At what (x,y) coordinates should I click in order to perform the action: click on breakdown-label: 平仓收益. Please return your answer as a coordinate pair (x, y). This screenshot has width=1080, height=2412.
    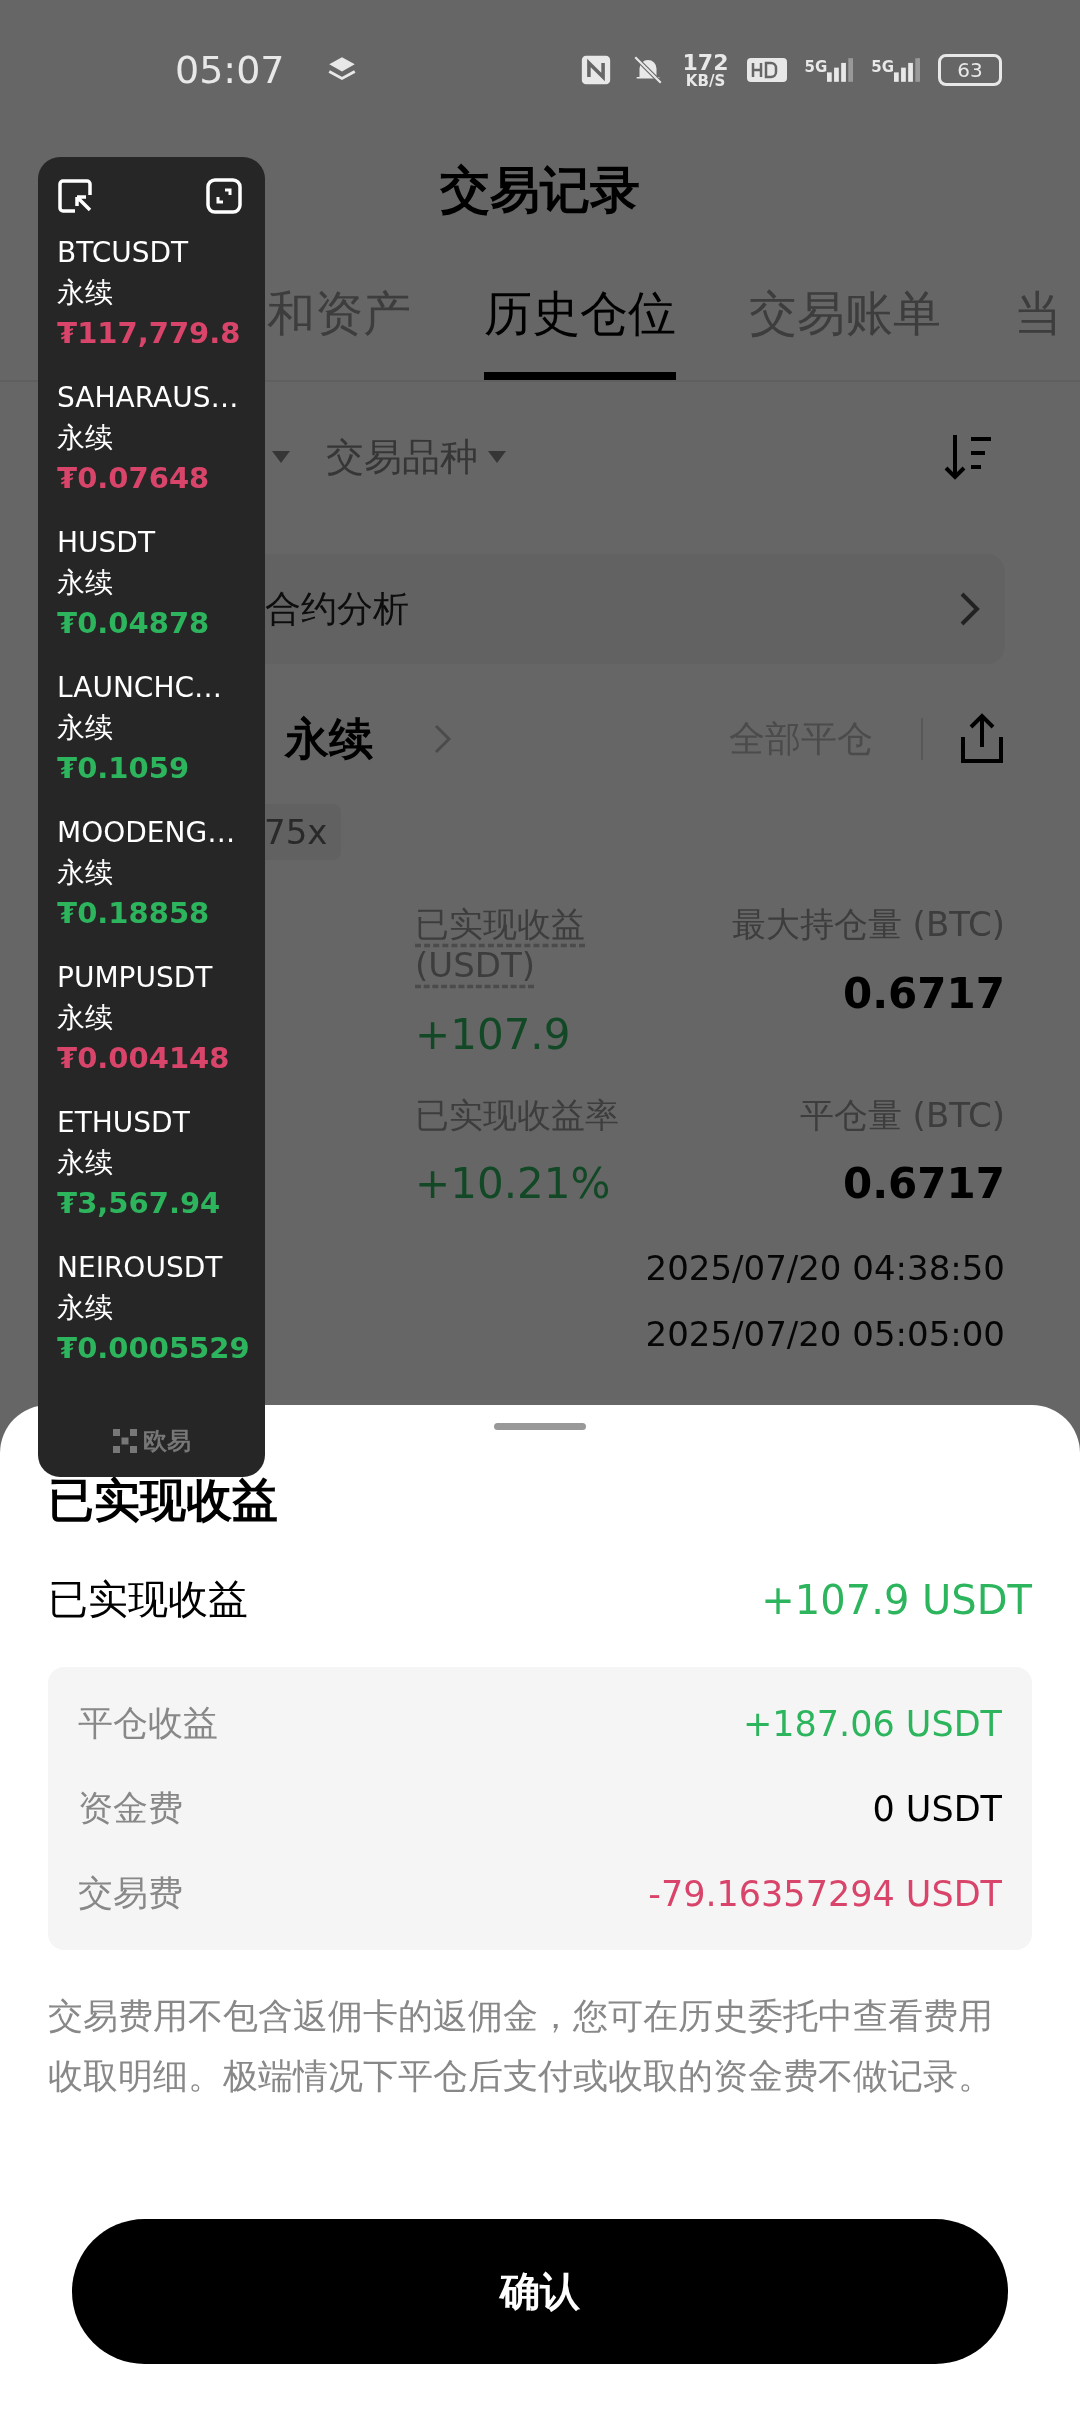
    Looking at the image, I should click on (148, 1723).